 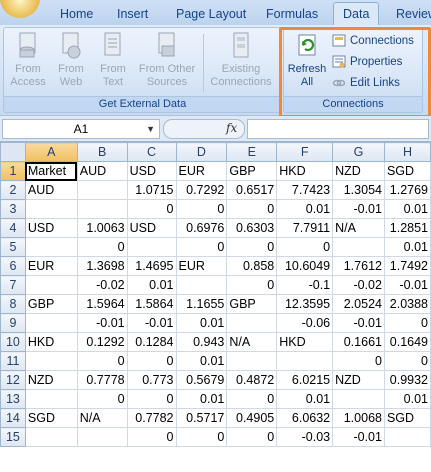 I want to click on cell-g1: NZD, so click(x=358, y=171).